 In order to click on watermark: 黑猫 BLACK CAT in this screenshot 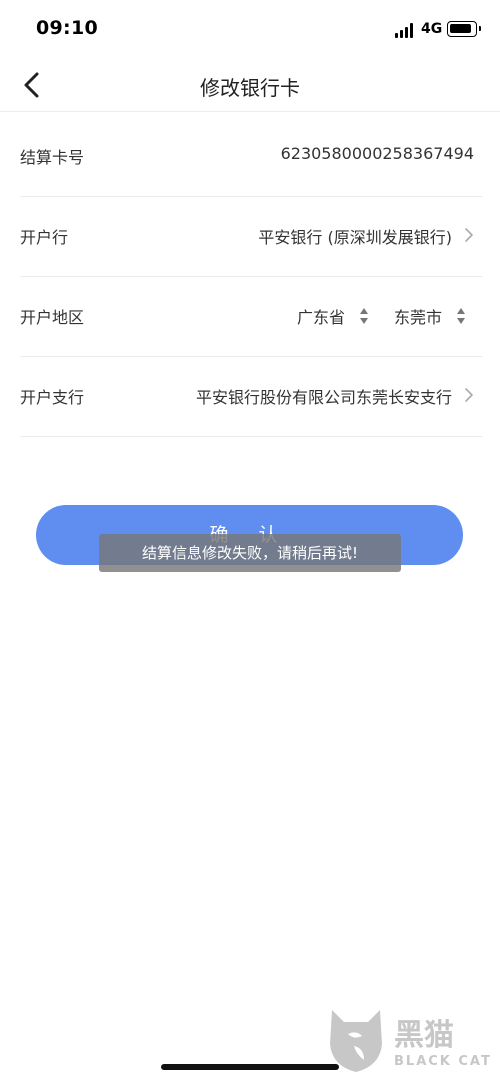, I will do `click(409, 1040)`.